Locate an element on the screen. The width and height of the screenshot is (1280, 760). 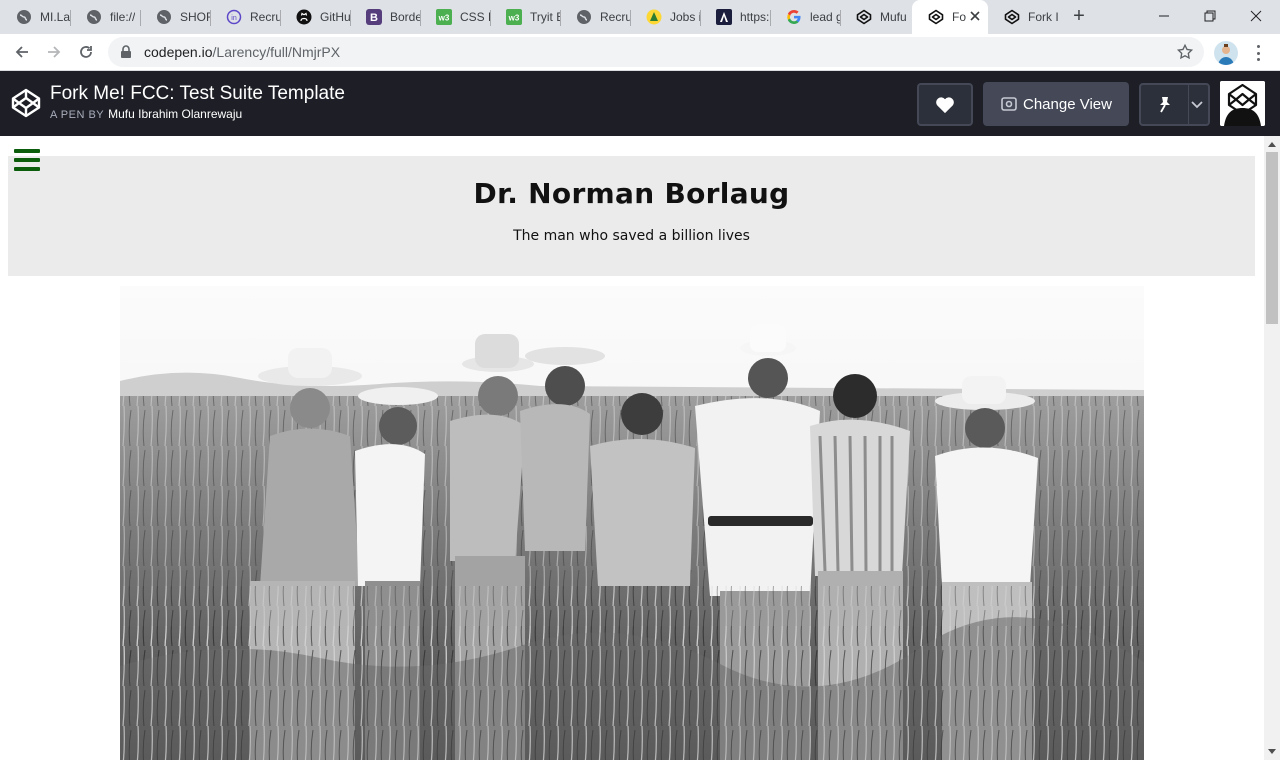
browser-tab: Fo is located at coordinates (950, 17).